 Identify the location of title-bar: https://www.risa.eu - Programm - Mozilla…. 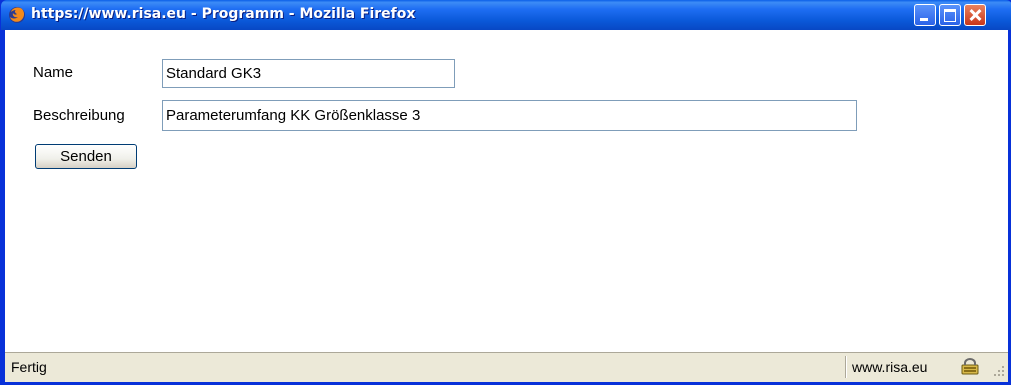
(506, 15).